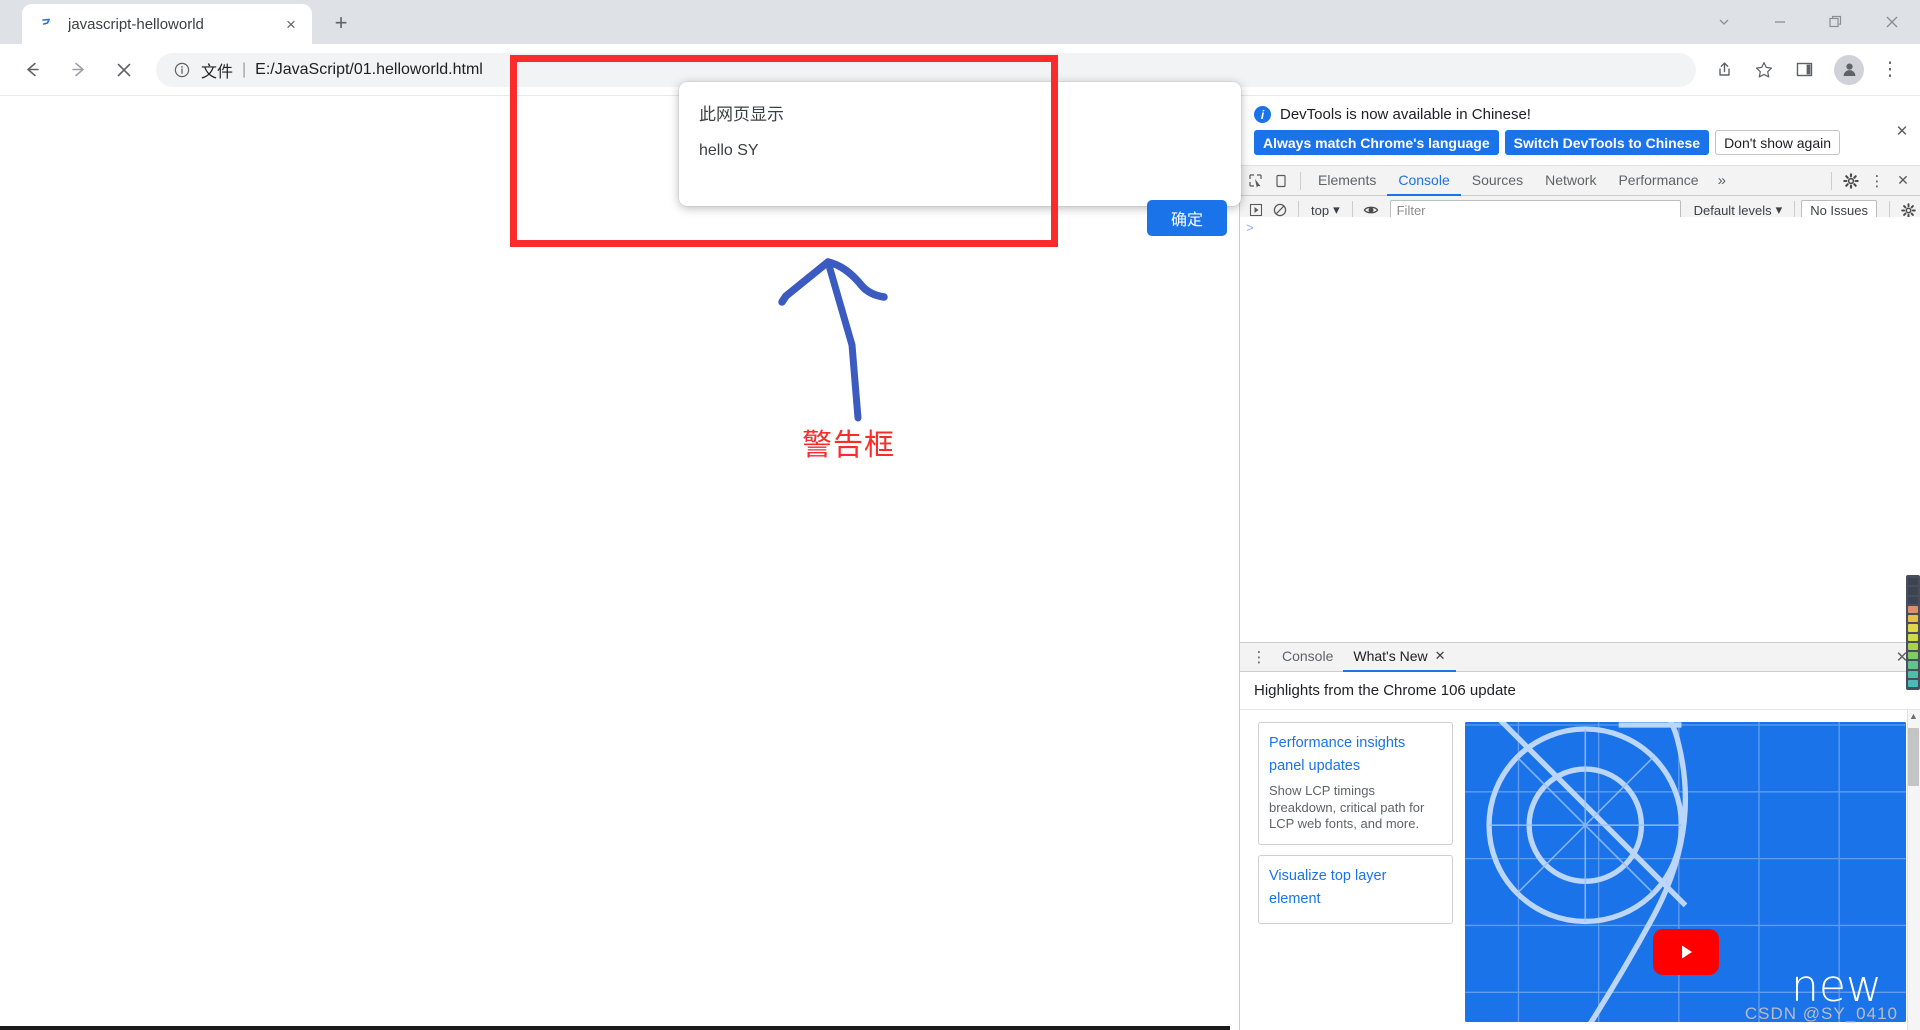 This screenshot has height=1030, width=1920. Describe the element at coordinates (848, 445) in the screenshot. I see `annotation-label: 警告框` at that location.